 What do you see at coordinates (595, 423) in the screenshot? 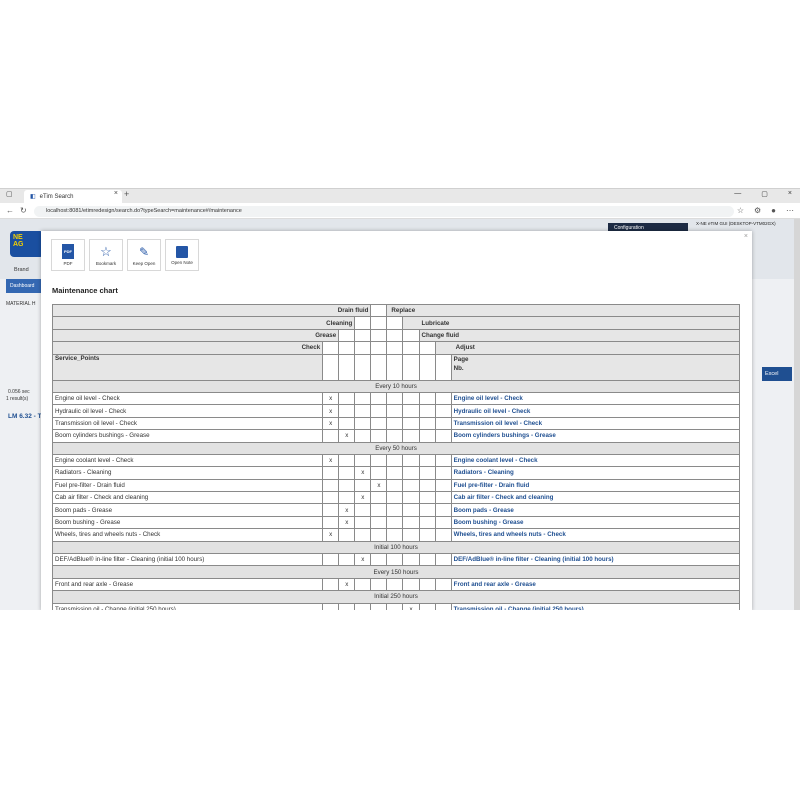
I see `procedure-link: Transmission oil level - Check` at bounding box center [595, 423].